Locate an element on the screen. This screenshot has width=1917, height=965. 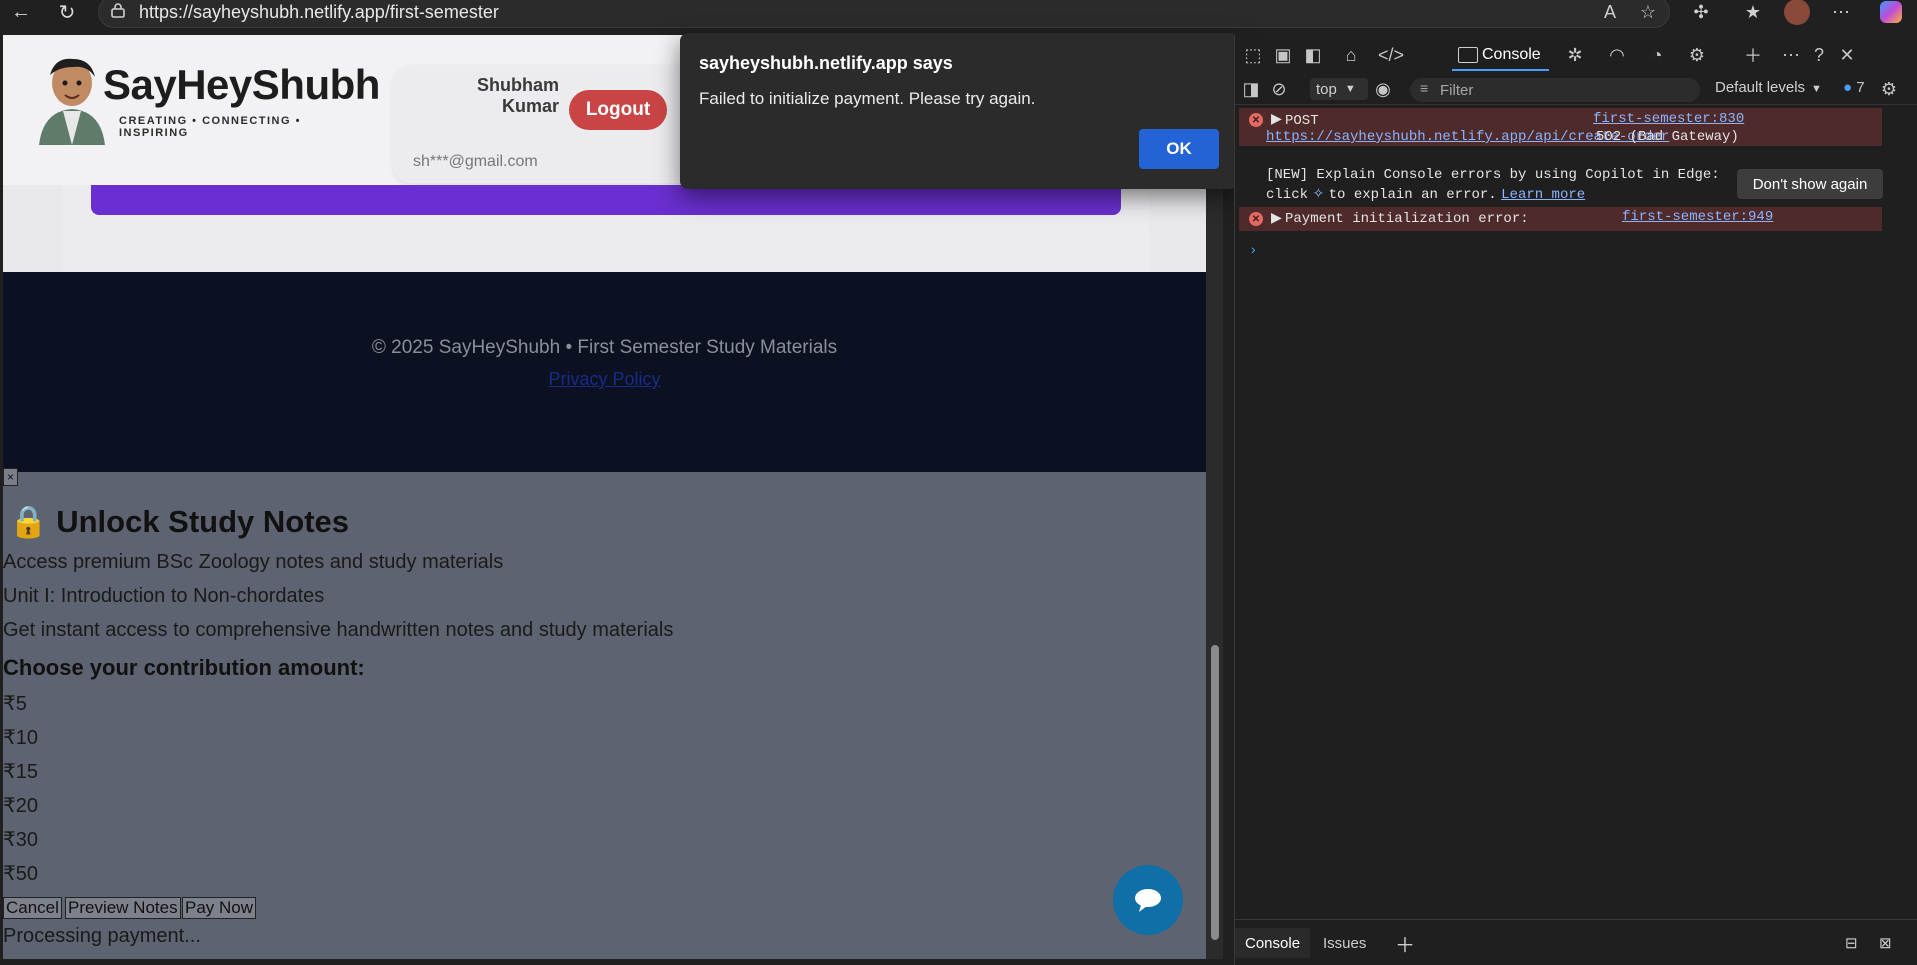
error-status: 502 (Bad Gateway) is located at coordinates (1667, 137).